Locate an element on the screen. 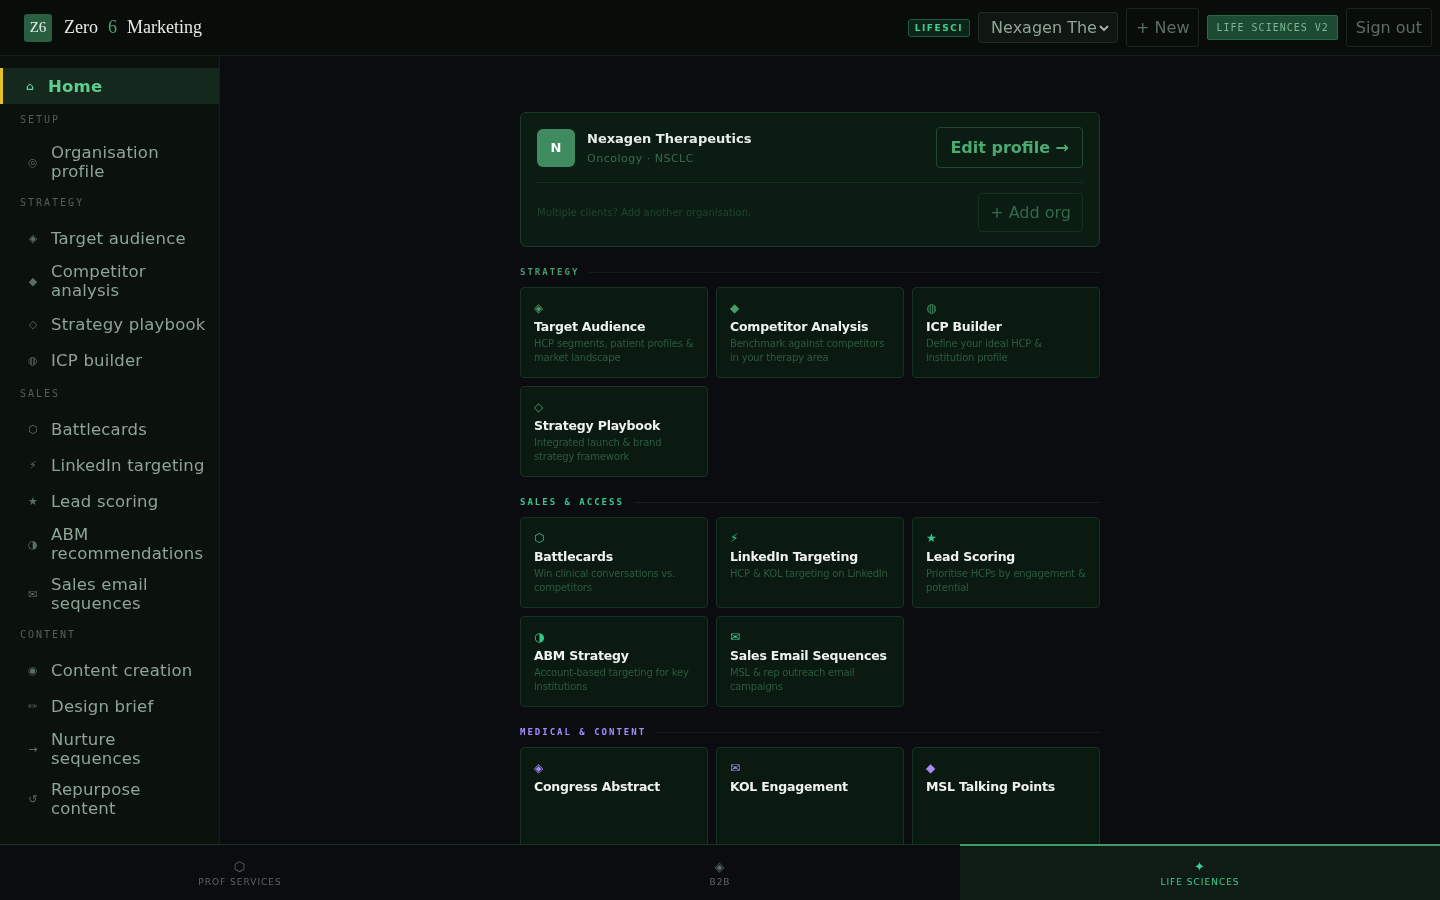 The width and height of the screenshot is (1440, 900). edit-profile-button: Edit profile → is located at coordinates (1009, 147).